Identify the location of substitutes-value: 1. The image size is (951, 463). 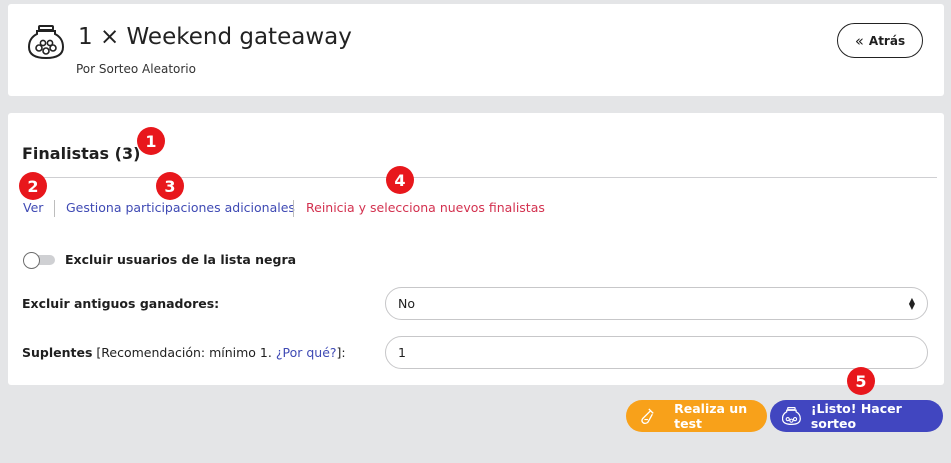
(402, 352).